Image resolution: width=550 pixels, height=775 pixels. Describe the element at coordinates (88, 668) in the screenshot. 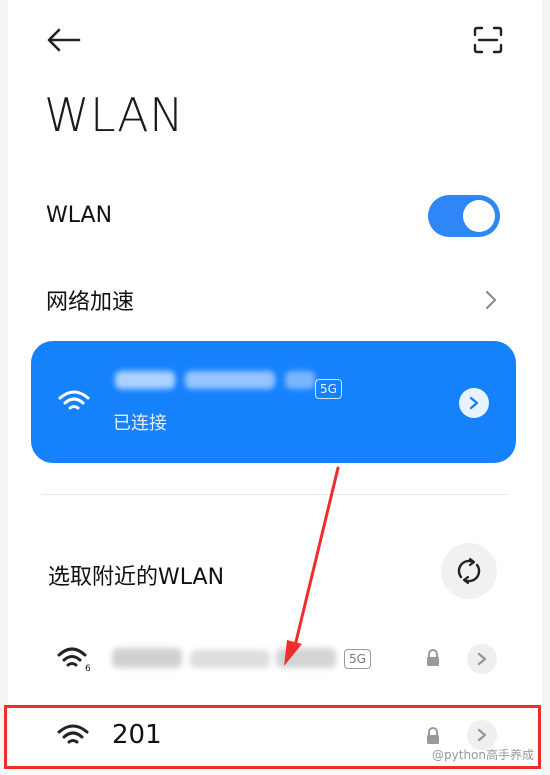

I see `svg-text: 6` at that location.